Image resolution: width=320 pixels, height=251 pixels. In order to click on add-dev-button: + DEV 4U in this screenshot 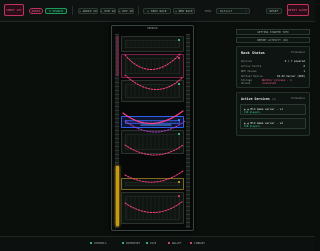, I will do `click(126, 11)`.